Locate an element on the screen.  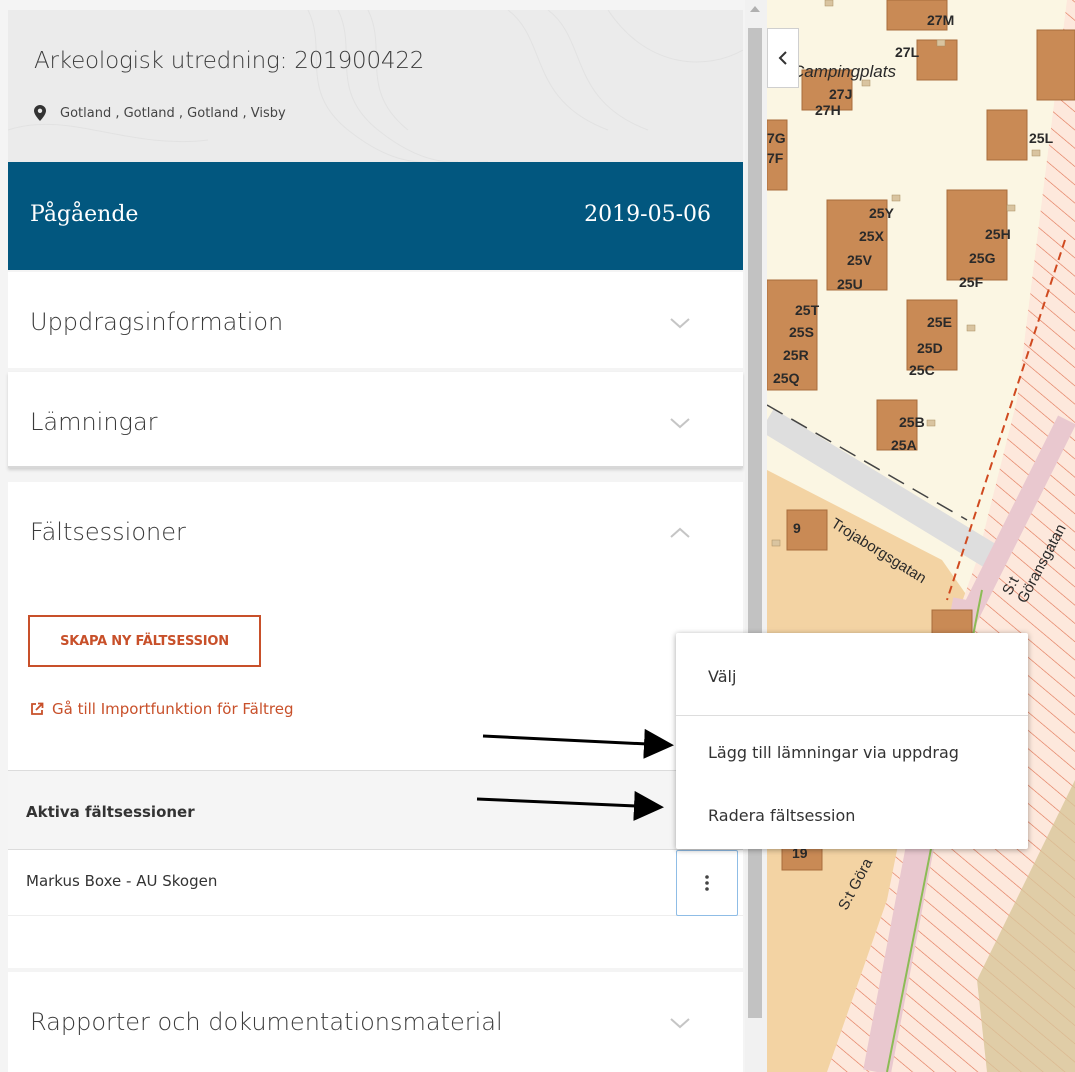
more-vertical-icon is located at coordinates (707, 883).